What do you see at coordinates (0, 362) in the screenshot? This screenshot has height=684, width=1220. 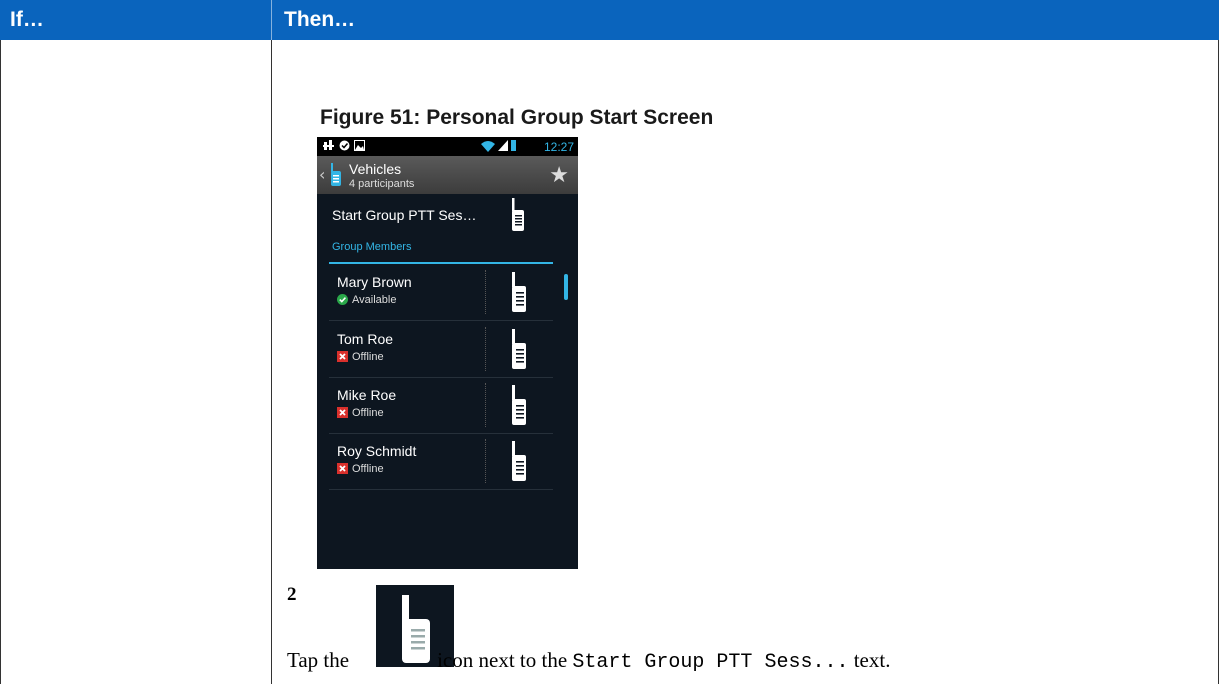 I see `table-border-left` at bounding box center [0, 362].